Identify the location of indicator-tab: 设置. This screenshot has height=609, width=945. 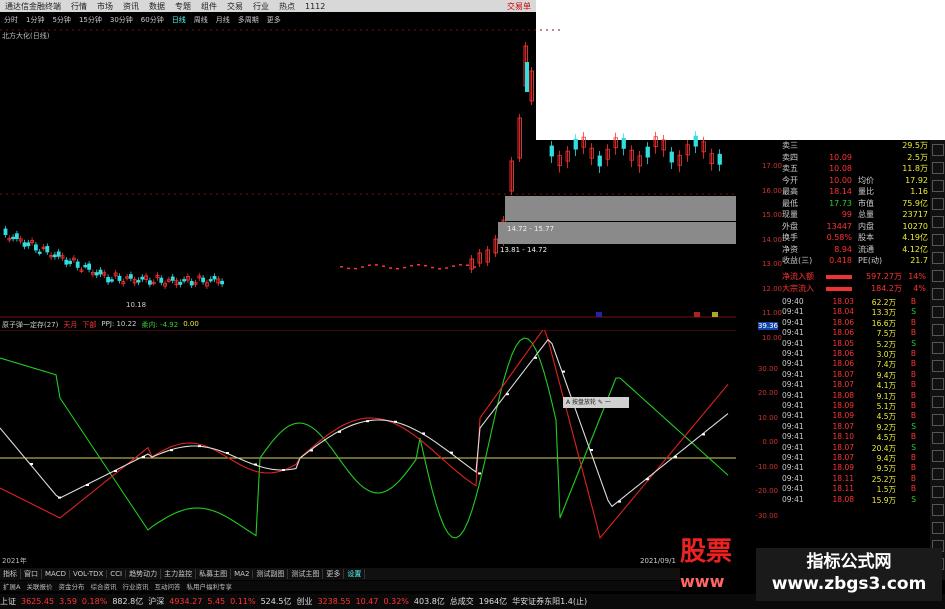
(355, 574).